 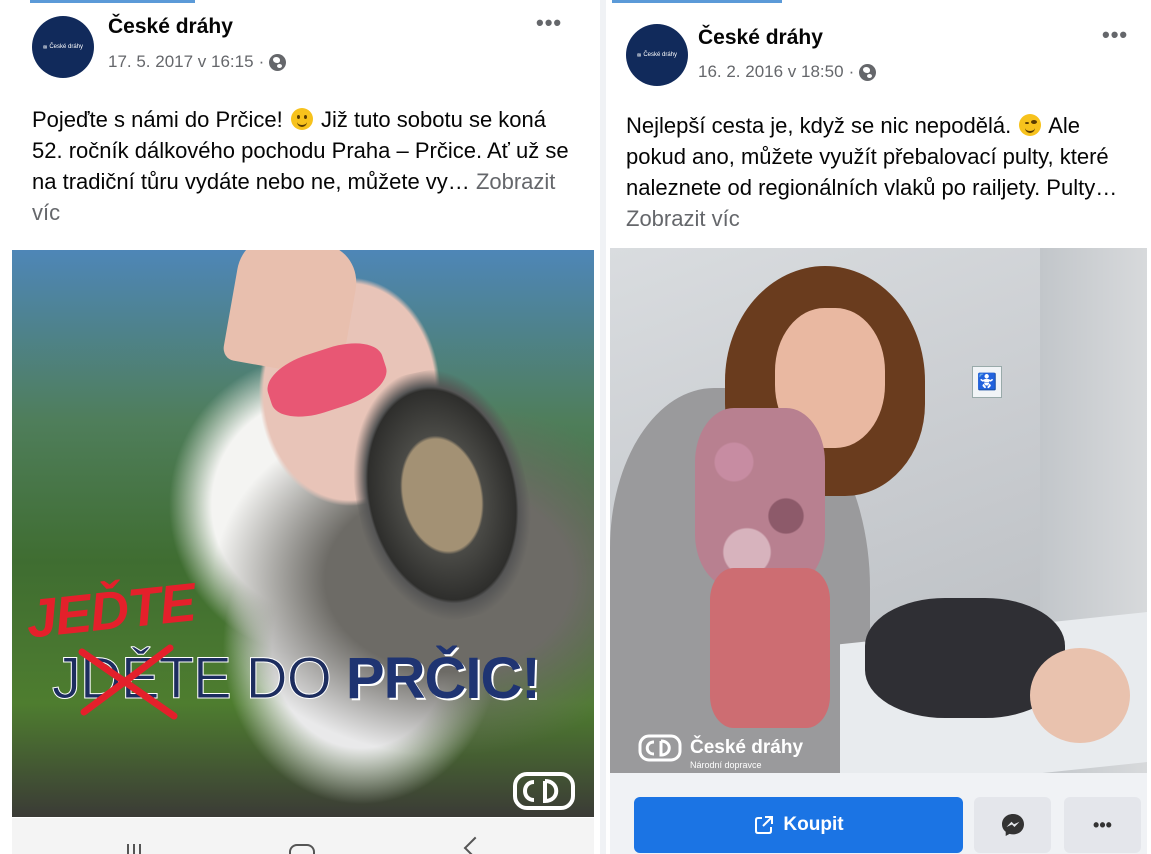 I want to click on brand-tagline: Národní dopravce, so click(x=726, y=765).